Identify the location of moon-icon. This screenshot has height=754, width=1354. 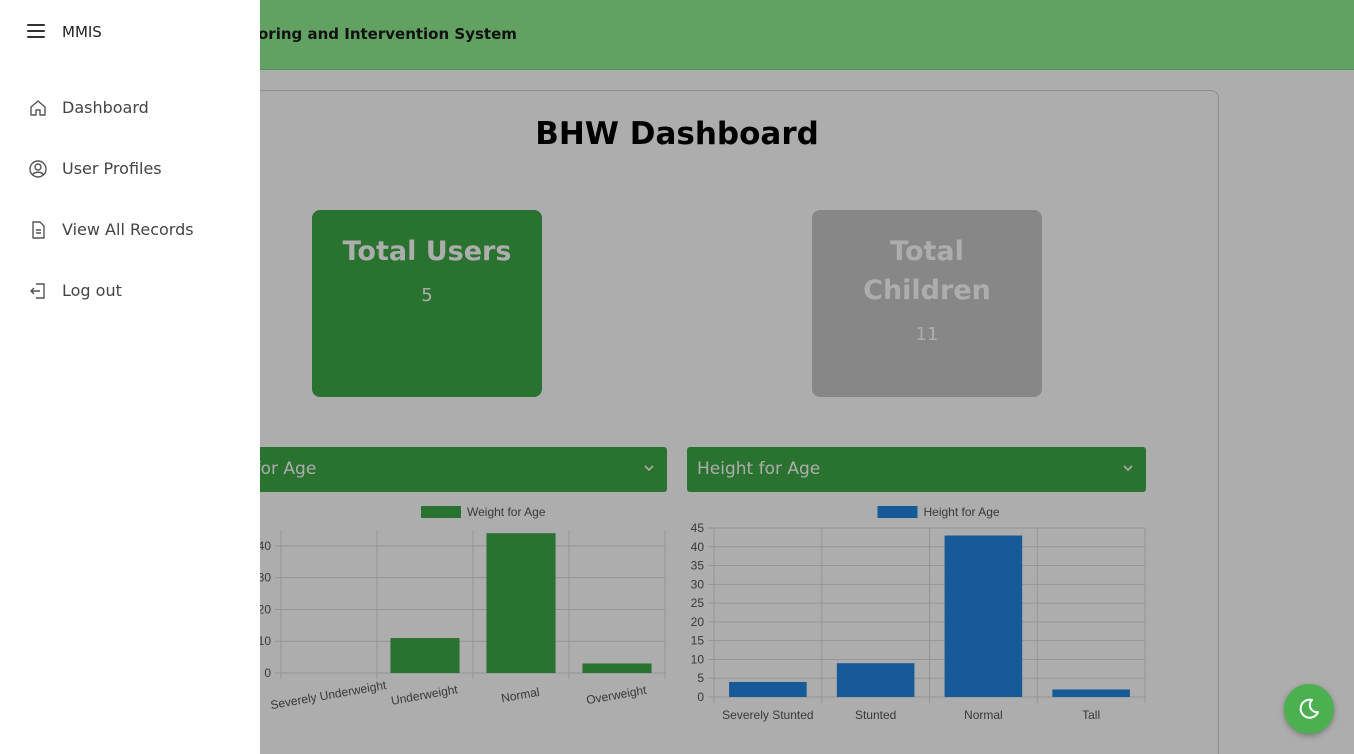
(1309, 708).